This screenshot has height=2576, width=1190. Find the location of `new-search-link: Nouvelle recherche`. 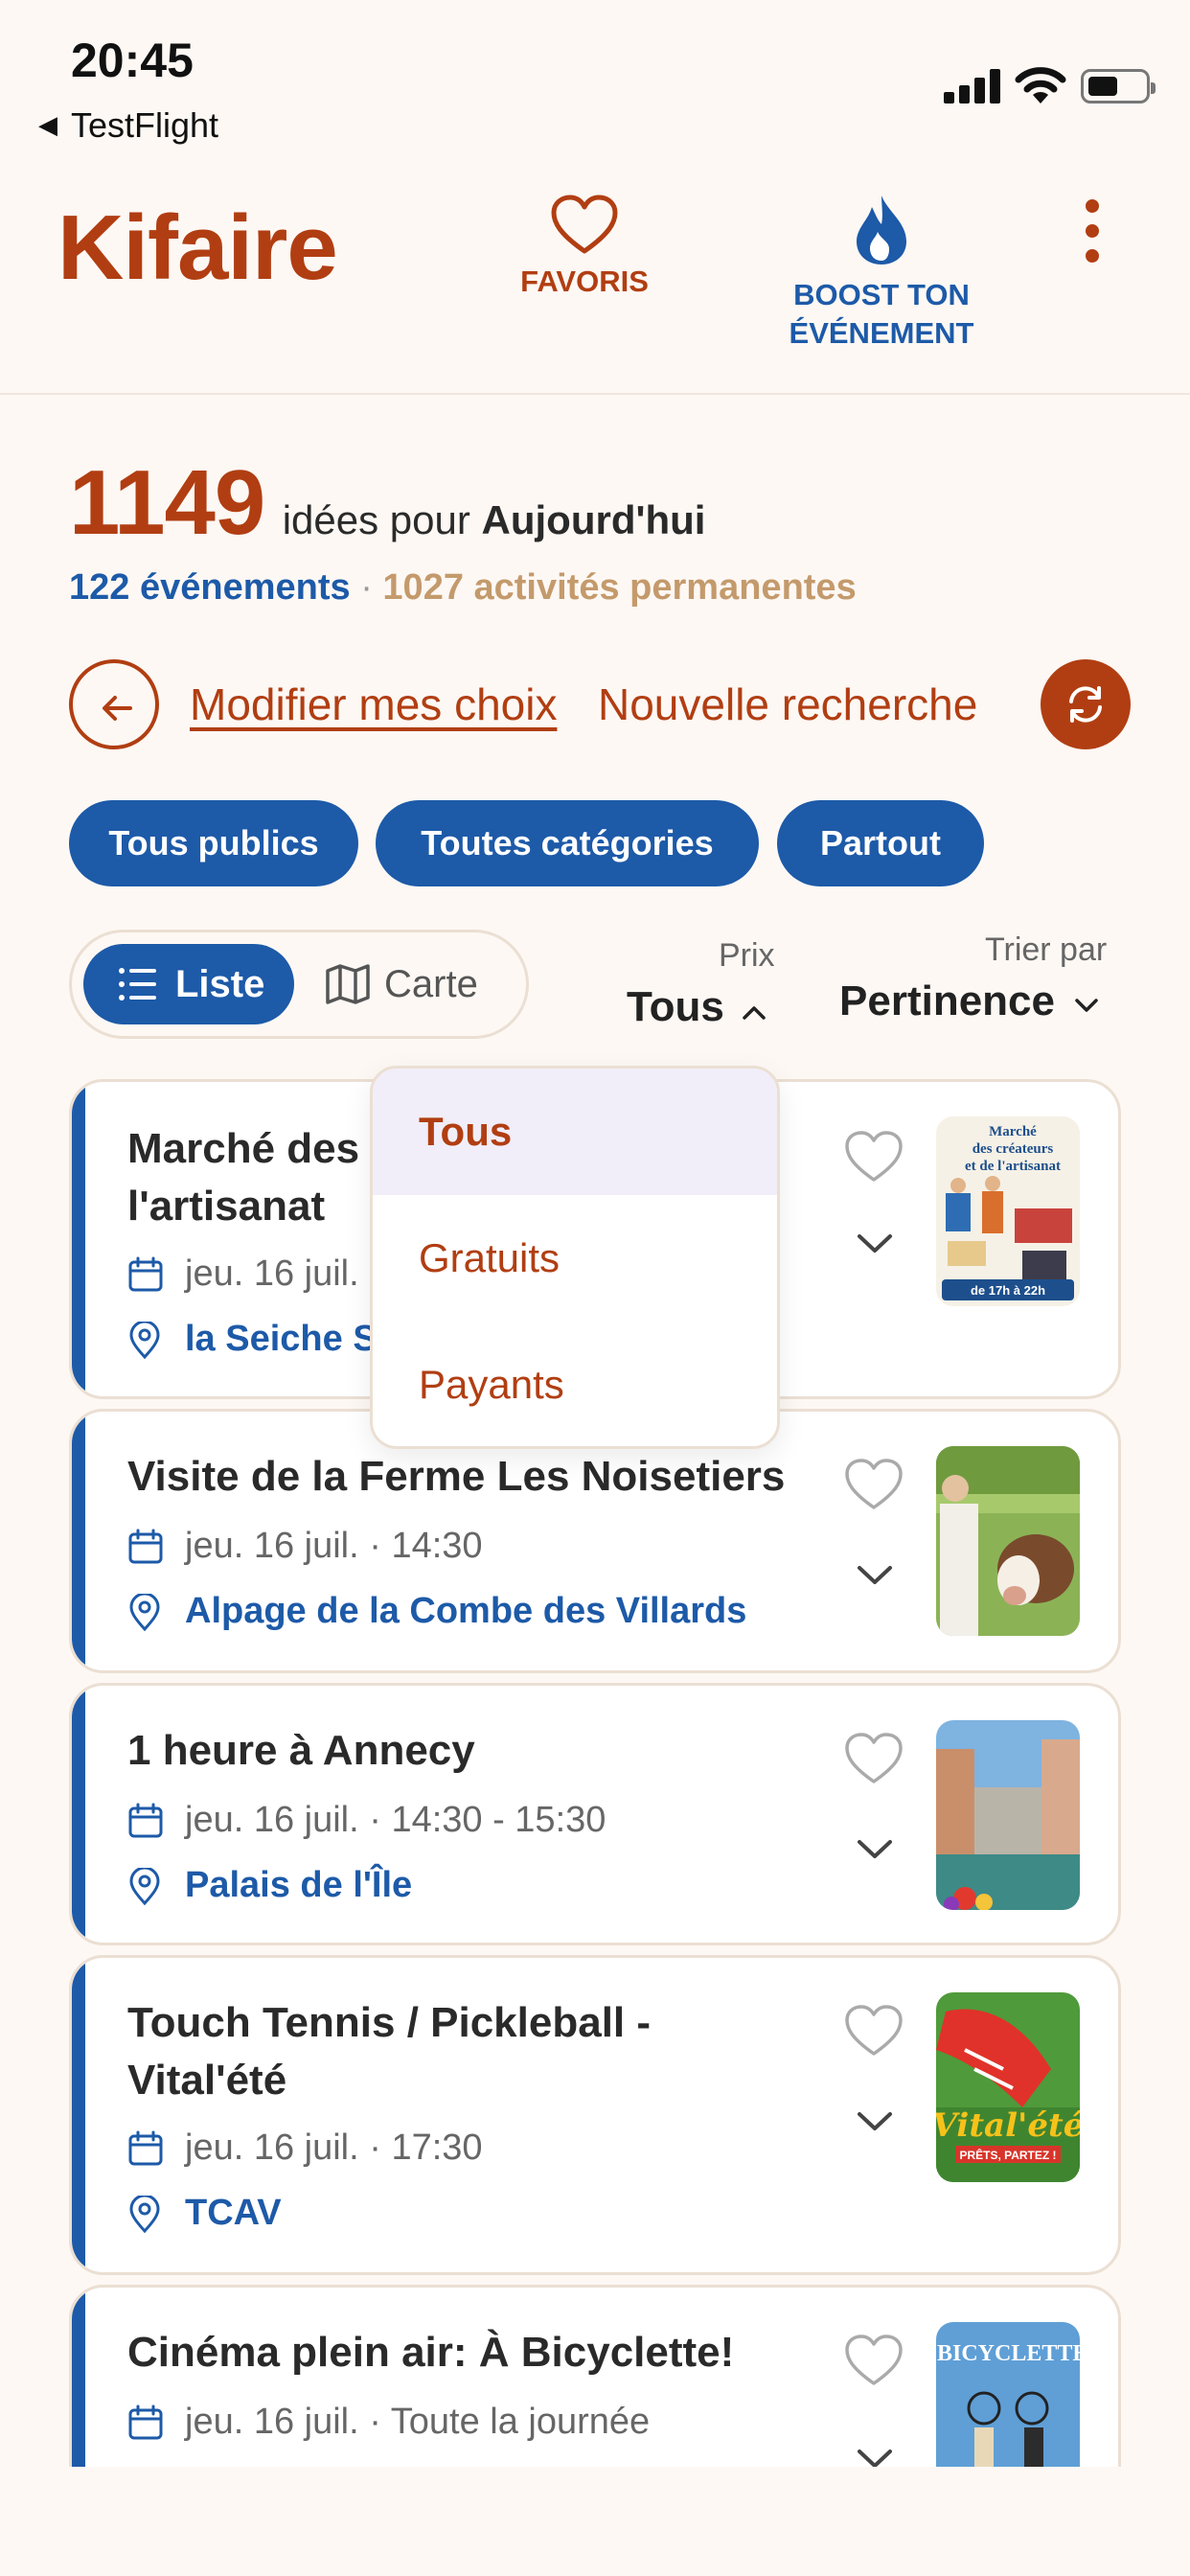

new-search-link: Nouvelle recherche is located at coordinates (788, 704).